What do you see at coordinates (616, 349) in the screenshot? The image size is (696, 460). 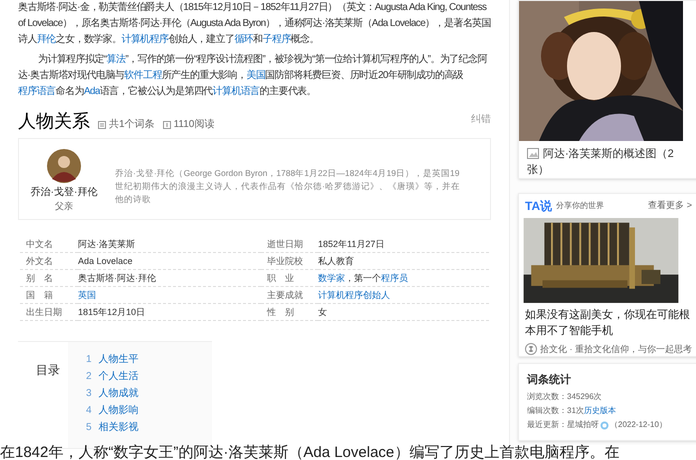 I see `source-text: 拾文化 · 重拾文化信仰，与你一起思考` at bounding box center [616, 349].